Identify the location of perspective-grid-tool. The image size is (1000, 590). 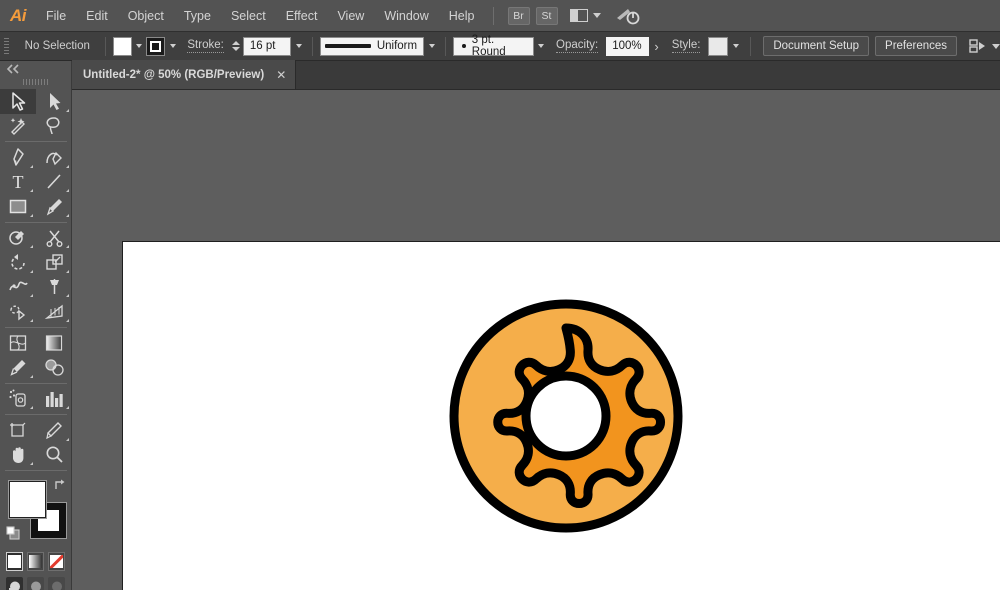
(54, 311).